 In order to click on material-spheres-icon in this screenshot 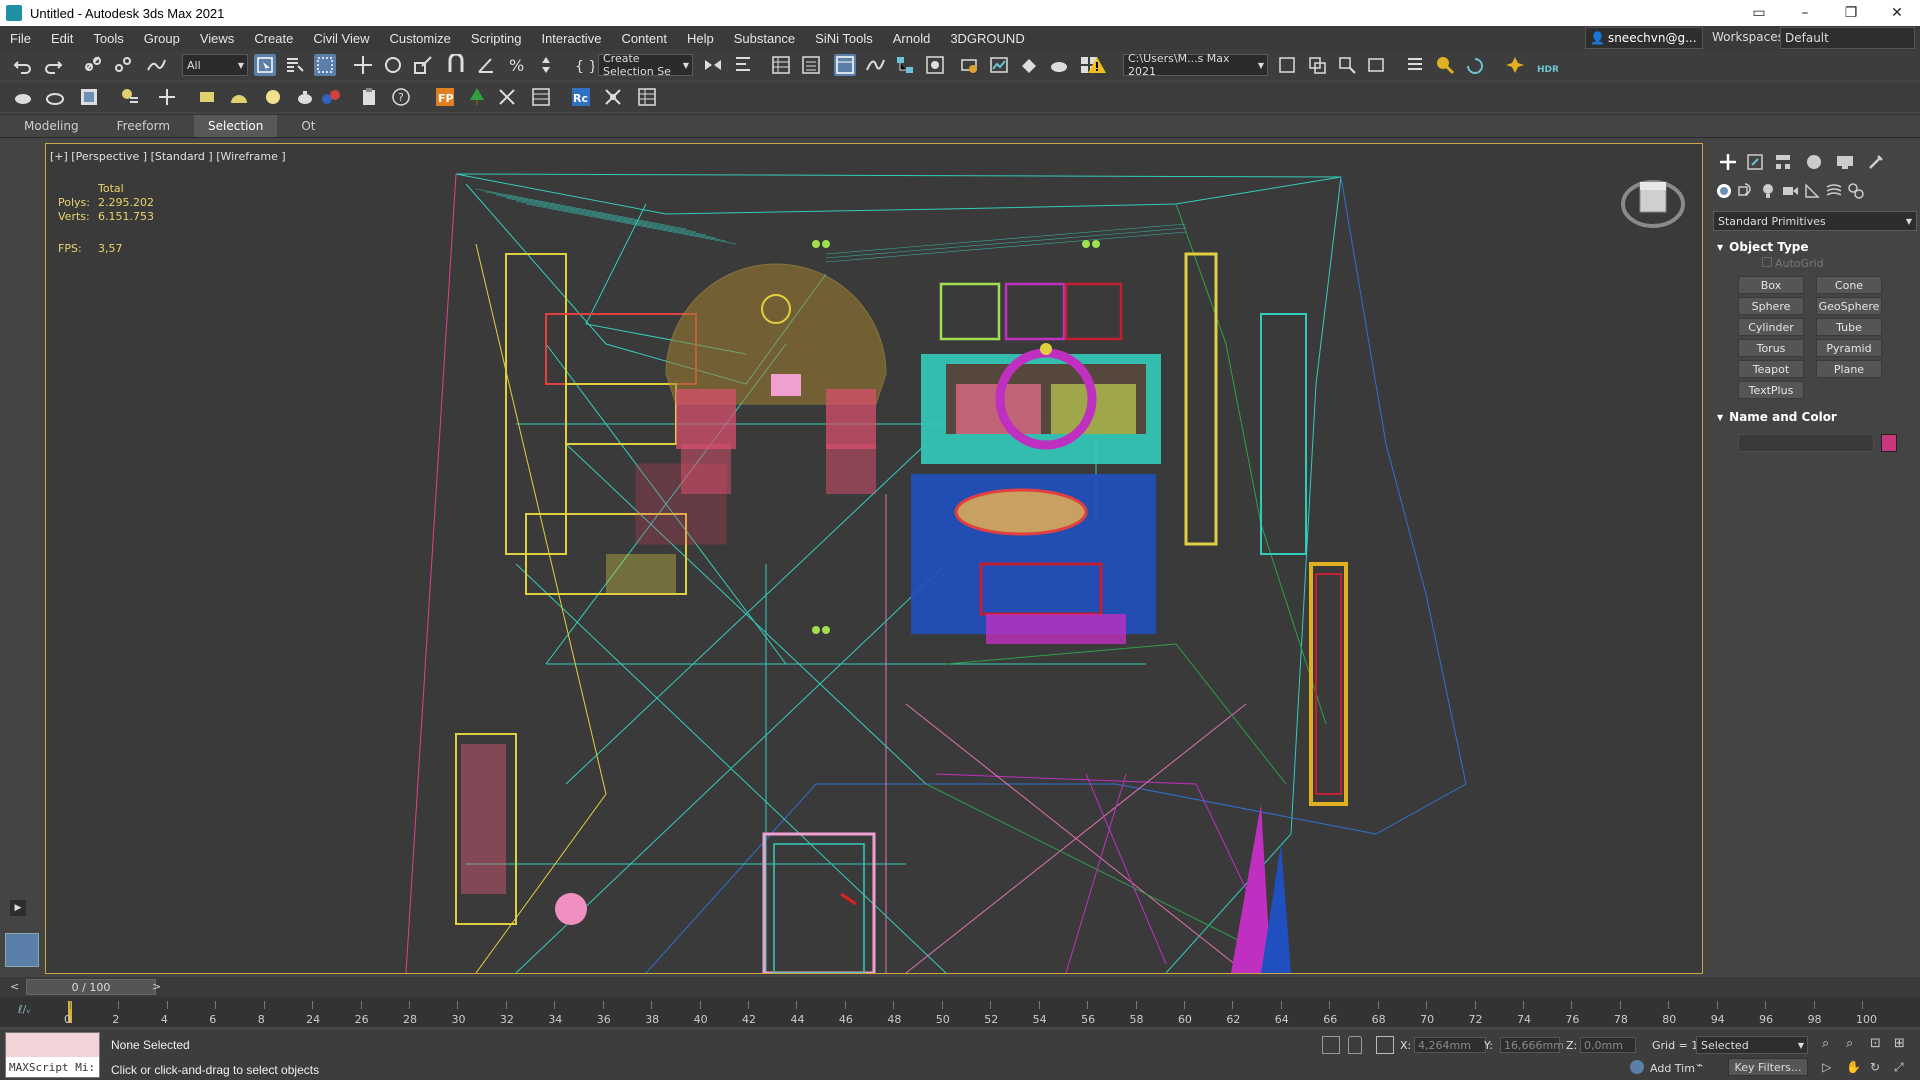, I will do `click(331, 97)`.